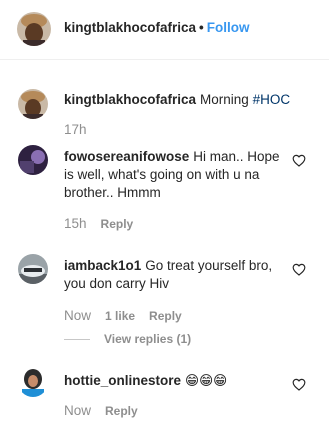 This screenshot has width=329, height=437. Describe the element at coordinates (101, 410) in the screenshot. I see `comment-meta: Now Reply` at that location.